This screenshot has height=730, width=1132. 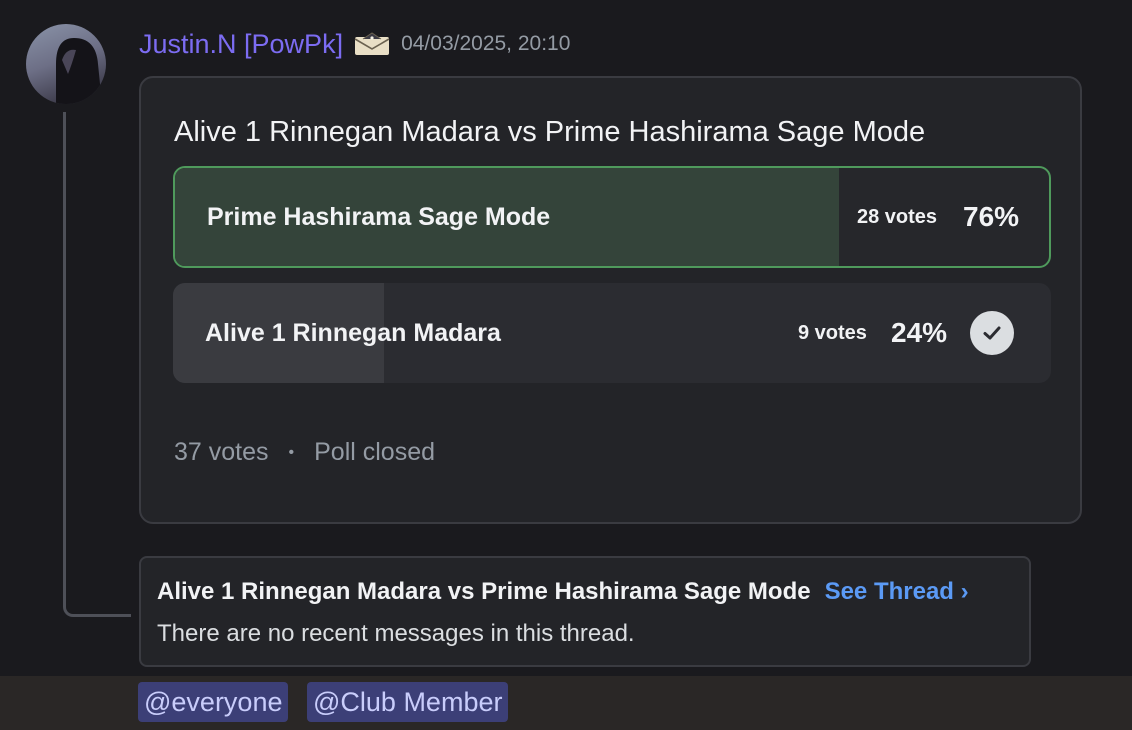 What do you see at coordinates (991, 216) in the screenshot?
I see `poll-answer-percent: 76%` at bounding box center [991, 216].